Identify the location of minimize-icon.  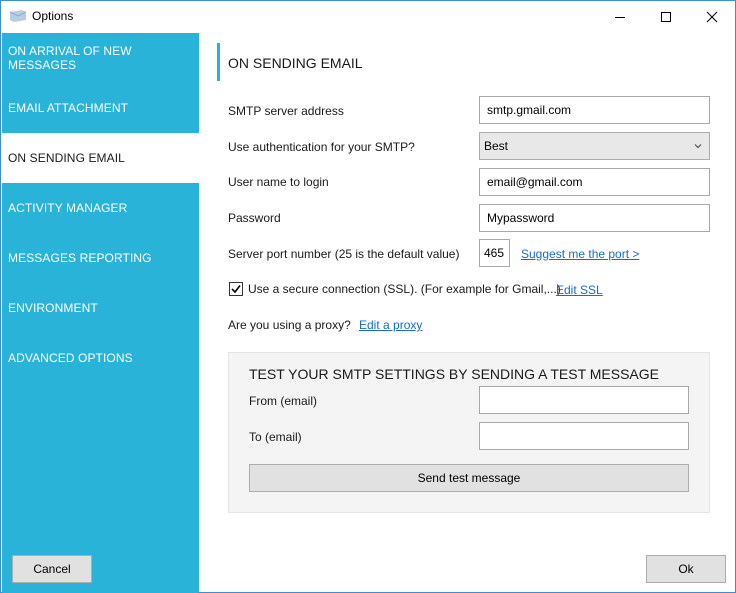
(620, 17).